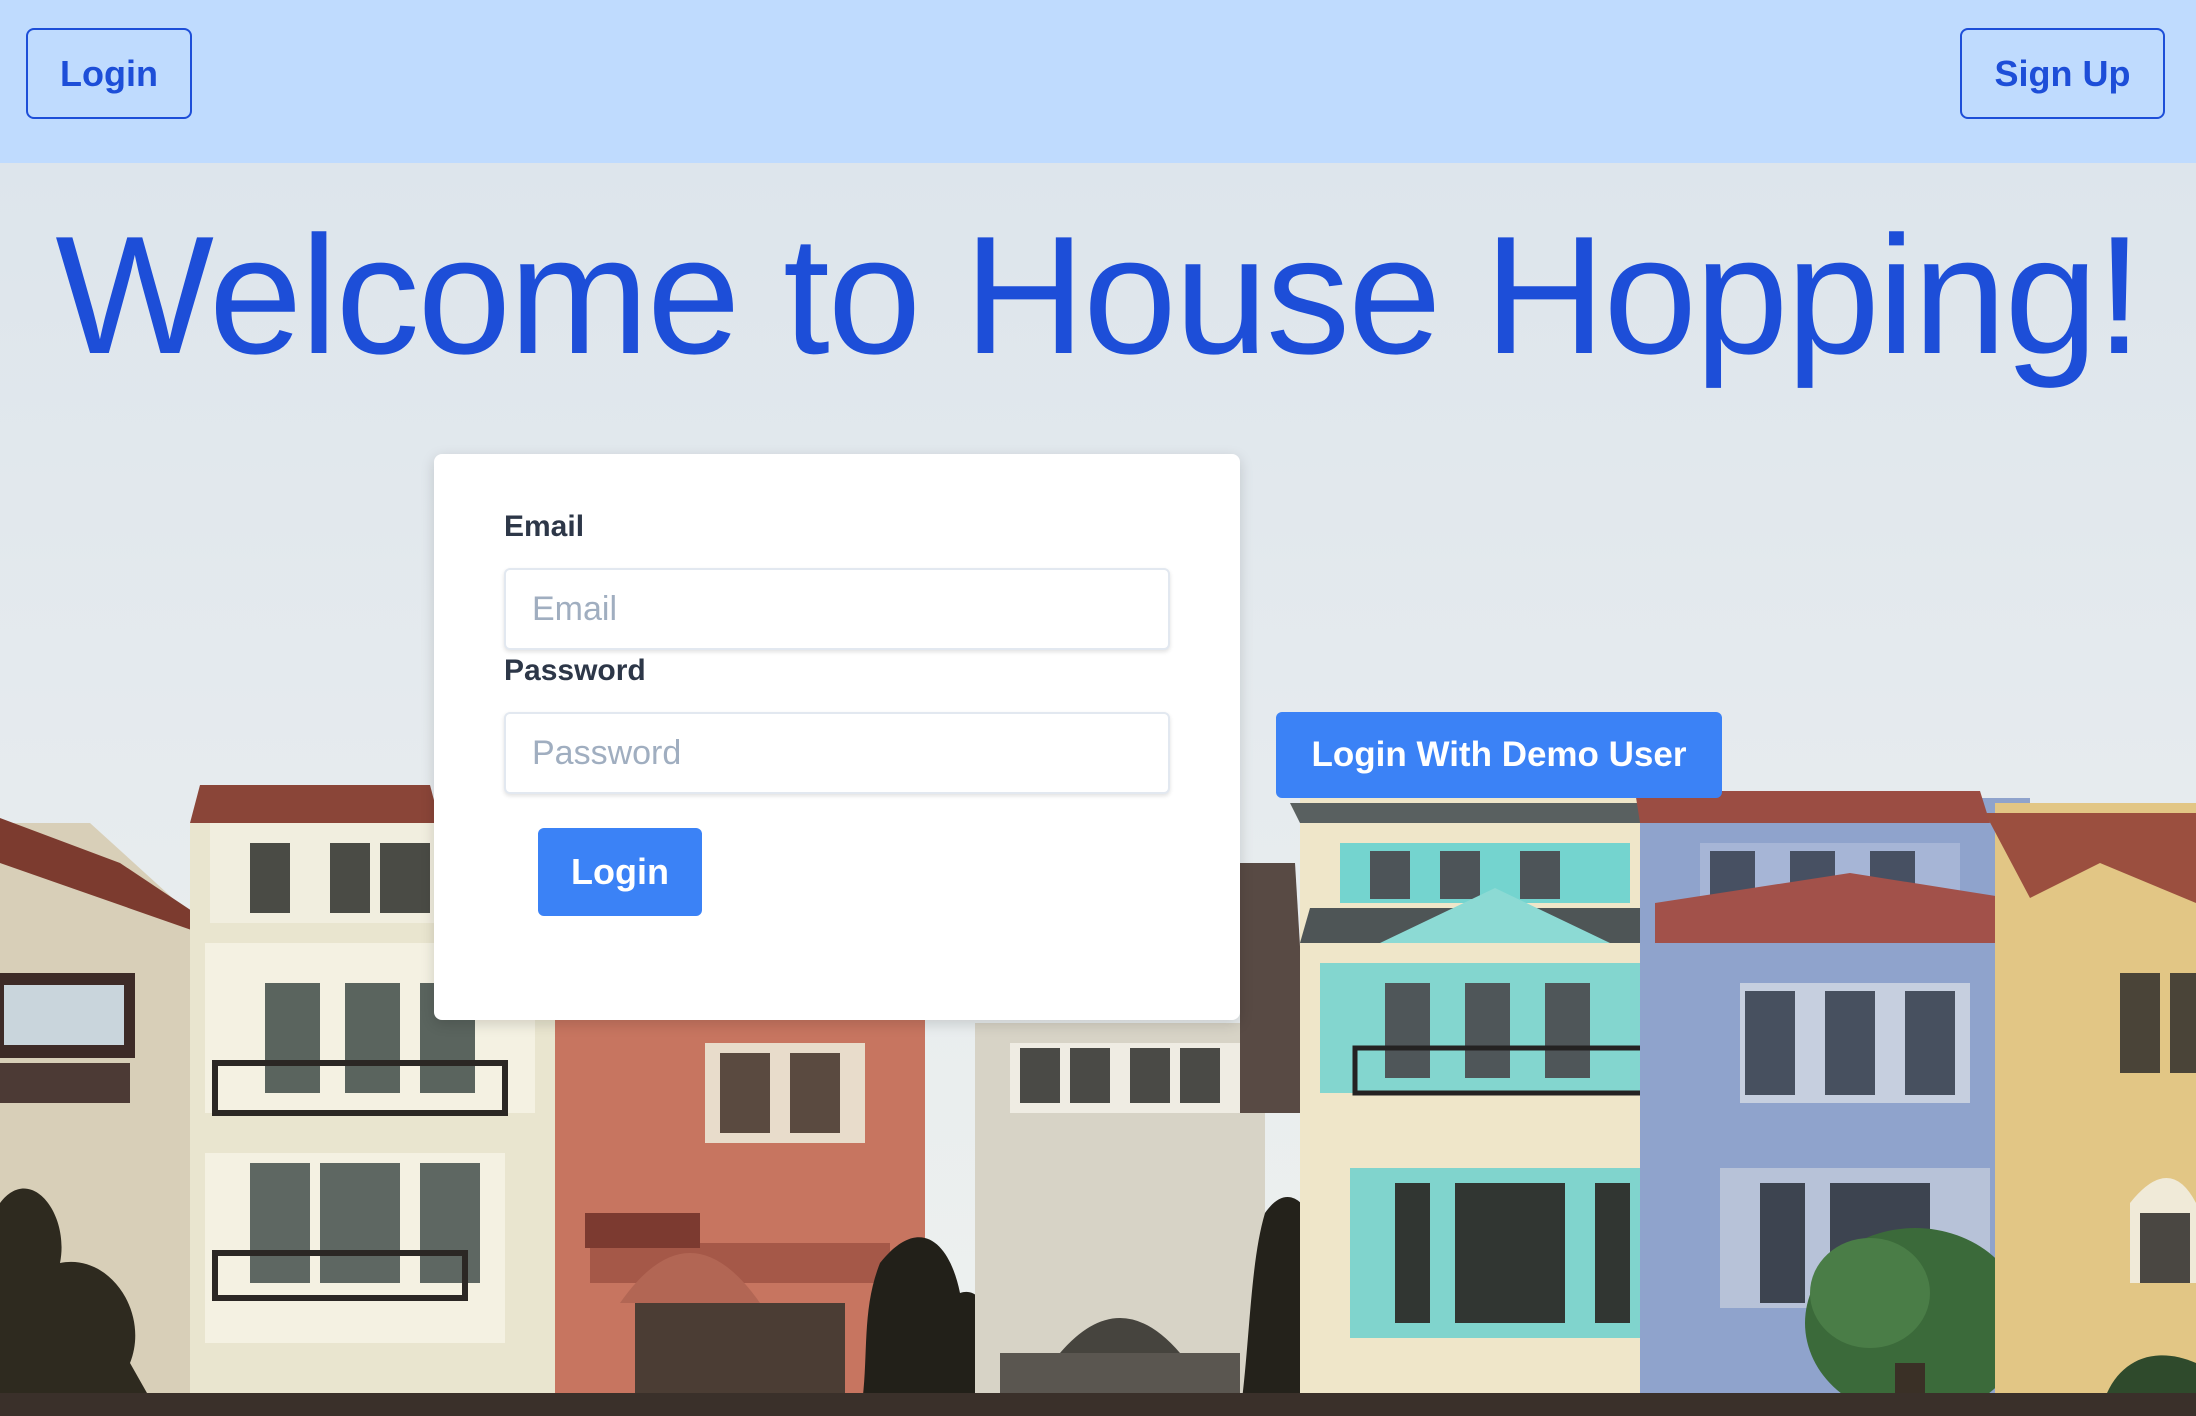  I want to click on email-input, so click(837, 609).